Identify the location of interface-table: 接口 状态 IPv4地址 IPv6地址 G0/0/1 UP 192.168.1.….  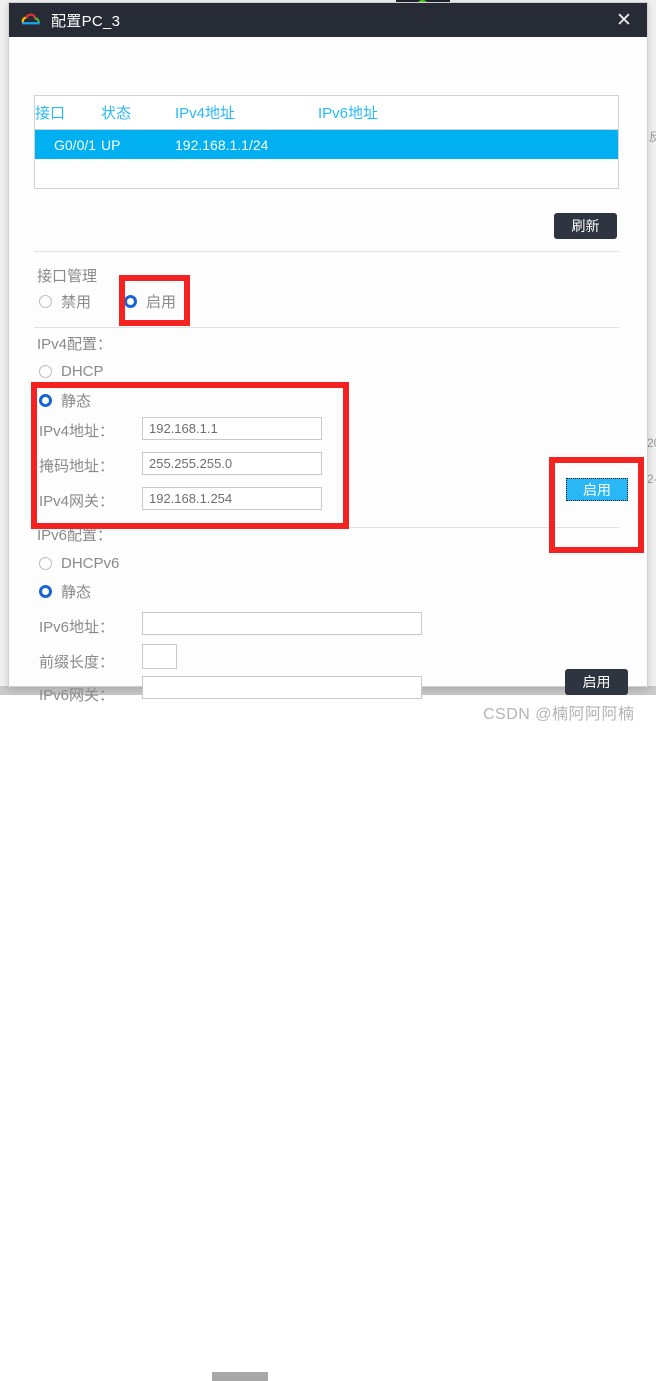
(326, 142).